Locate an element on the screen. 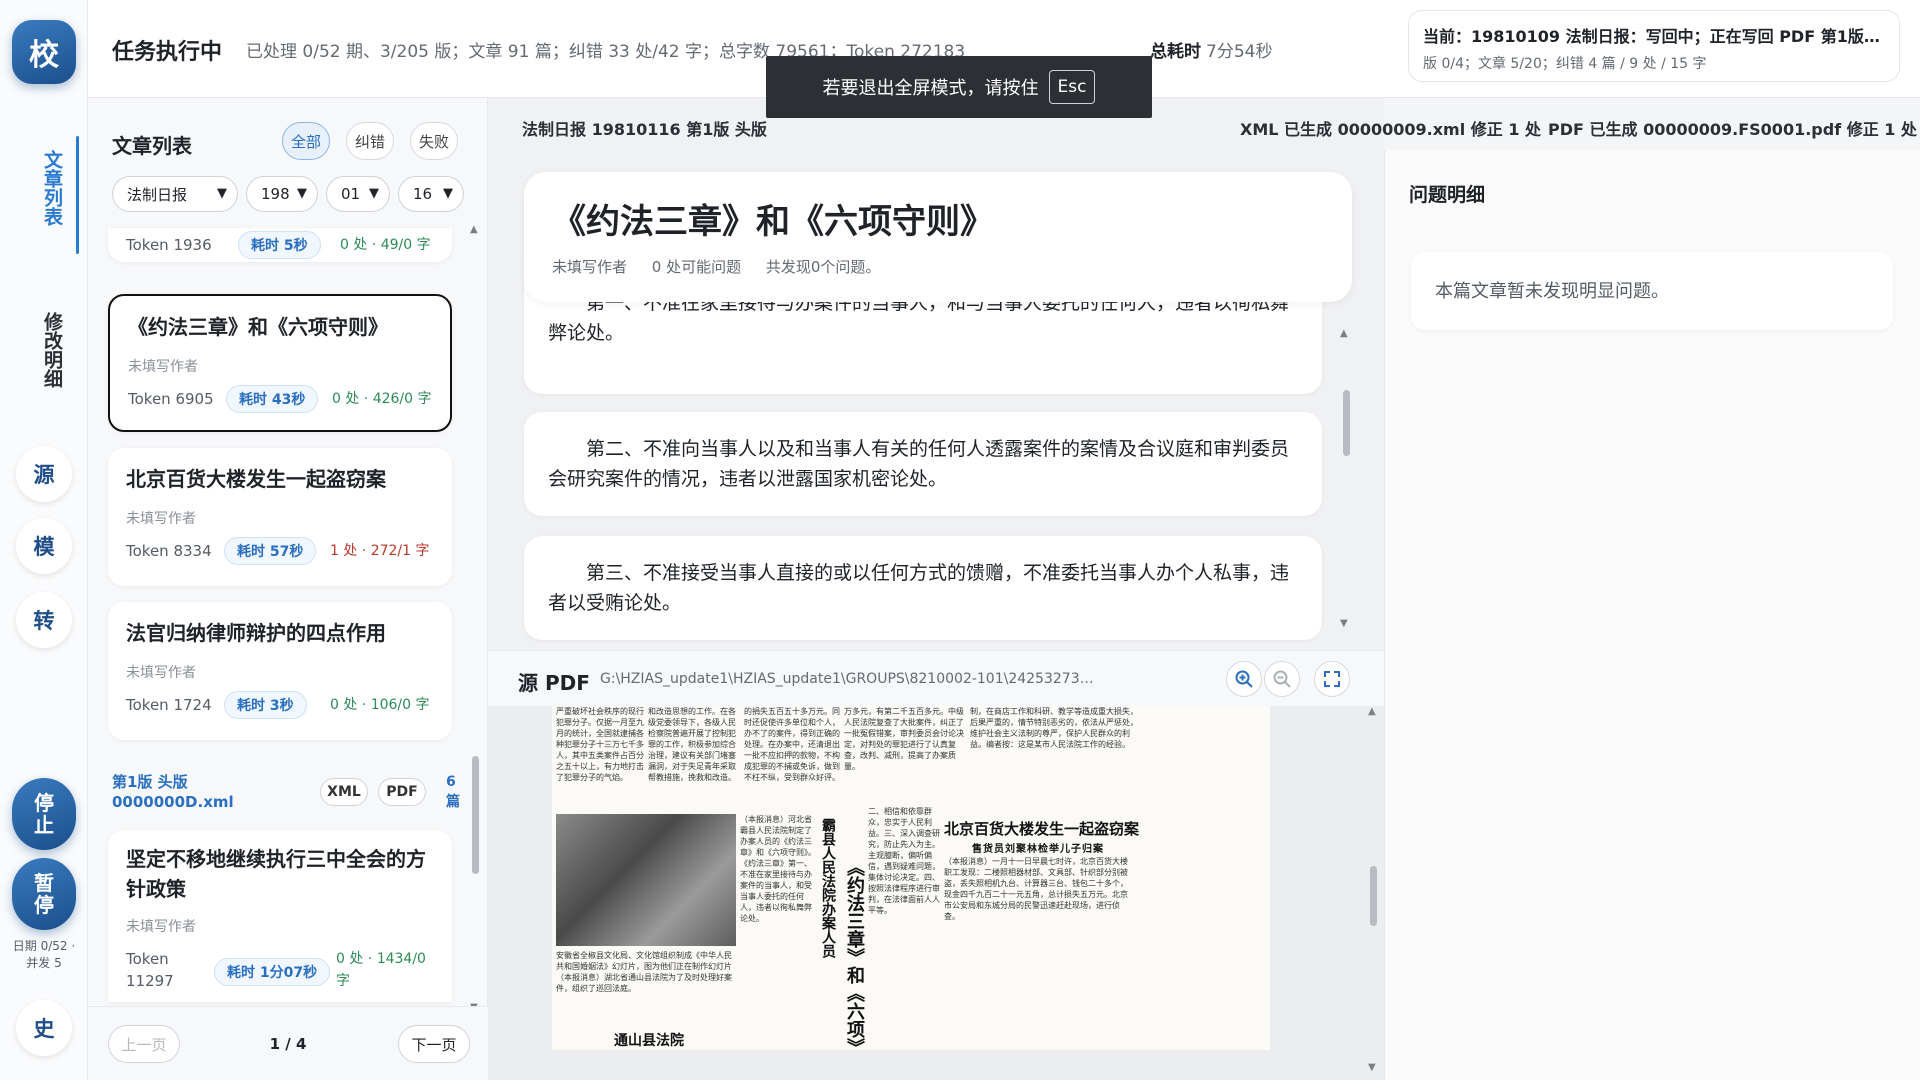 The height and width of the screenshot is (1080, 1920). year-select-value: 198 is located at coordinates (275, 194).